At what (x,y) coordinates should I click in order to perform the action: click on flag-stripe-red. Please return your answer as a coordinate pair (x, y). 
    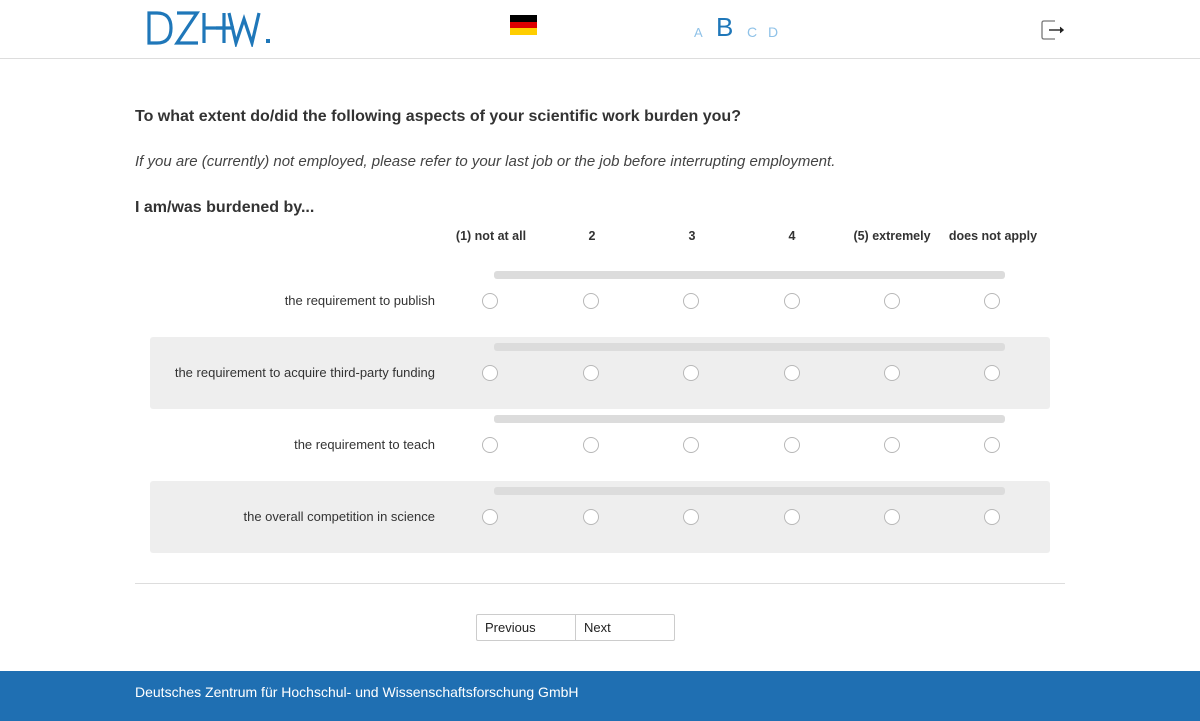
    Looking at the image, I should click on (523, 25).